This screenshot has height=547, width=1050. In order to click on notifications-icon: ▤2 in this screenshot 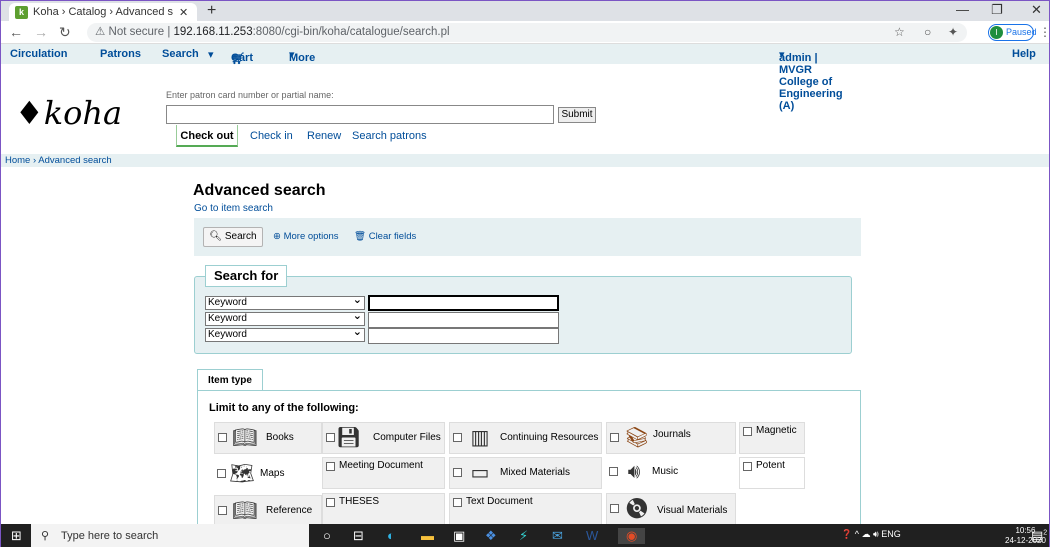, I will do `click(1039, 536)`.